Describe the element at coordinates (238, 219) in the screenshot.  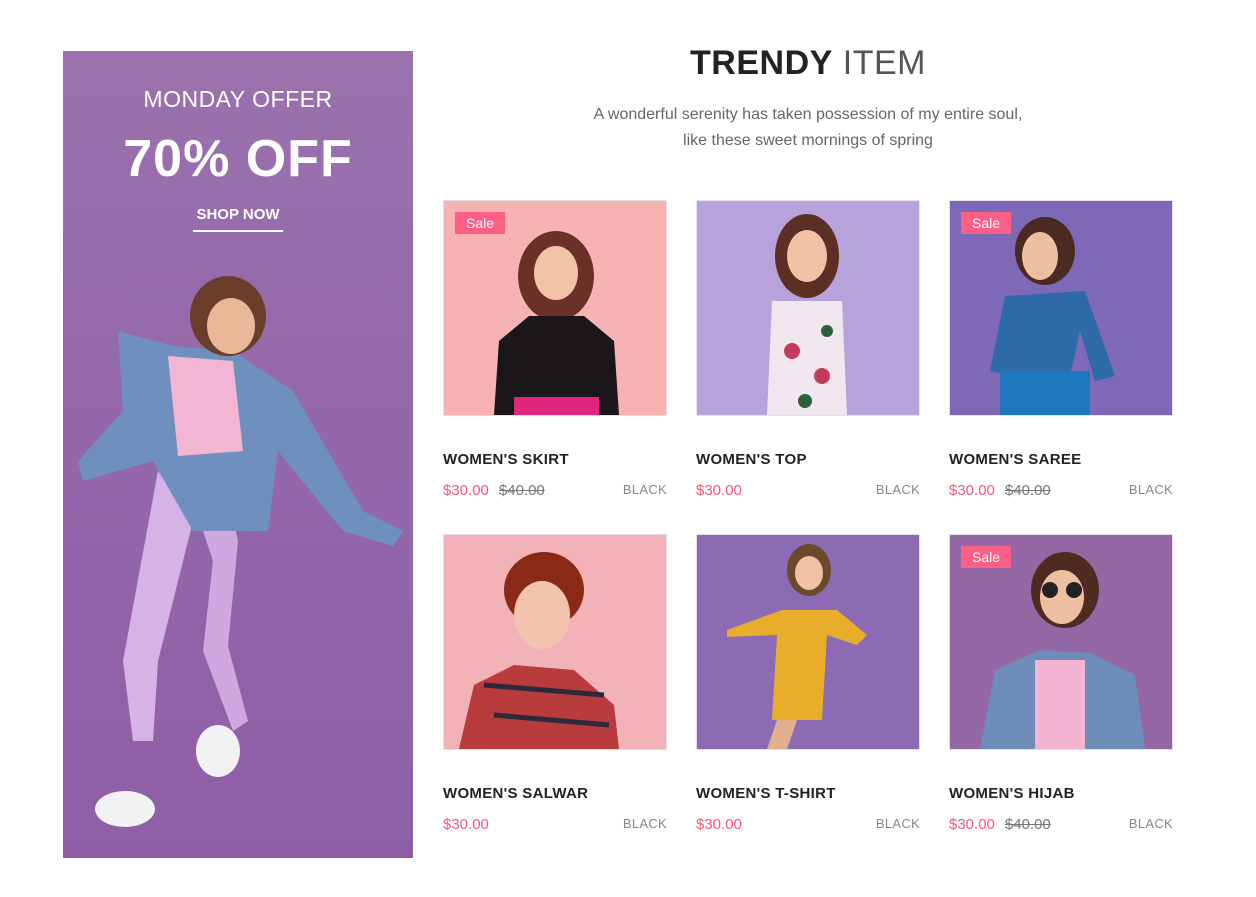
I see `shop-now-button: SHOP NOW` at that location.